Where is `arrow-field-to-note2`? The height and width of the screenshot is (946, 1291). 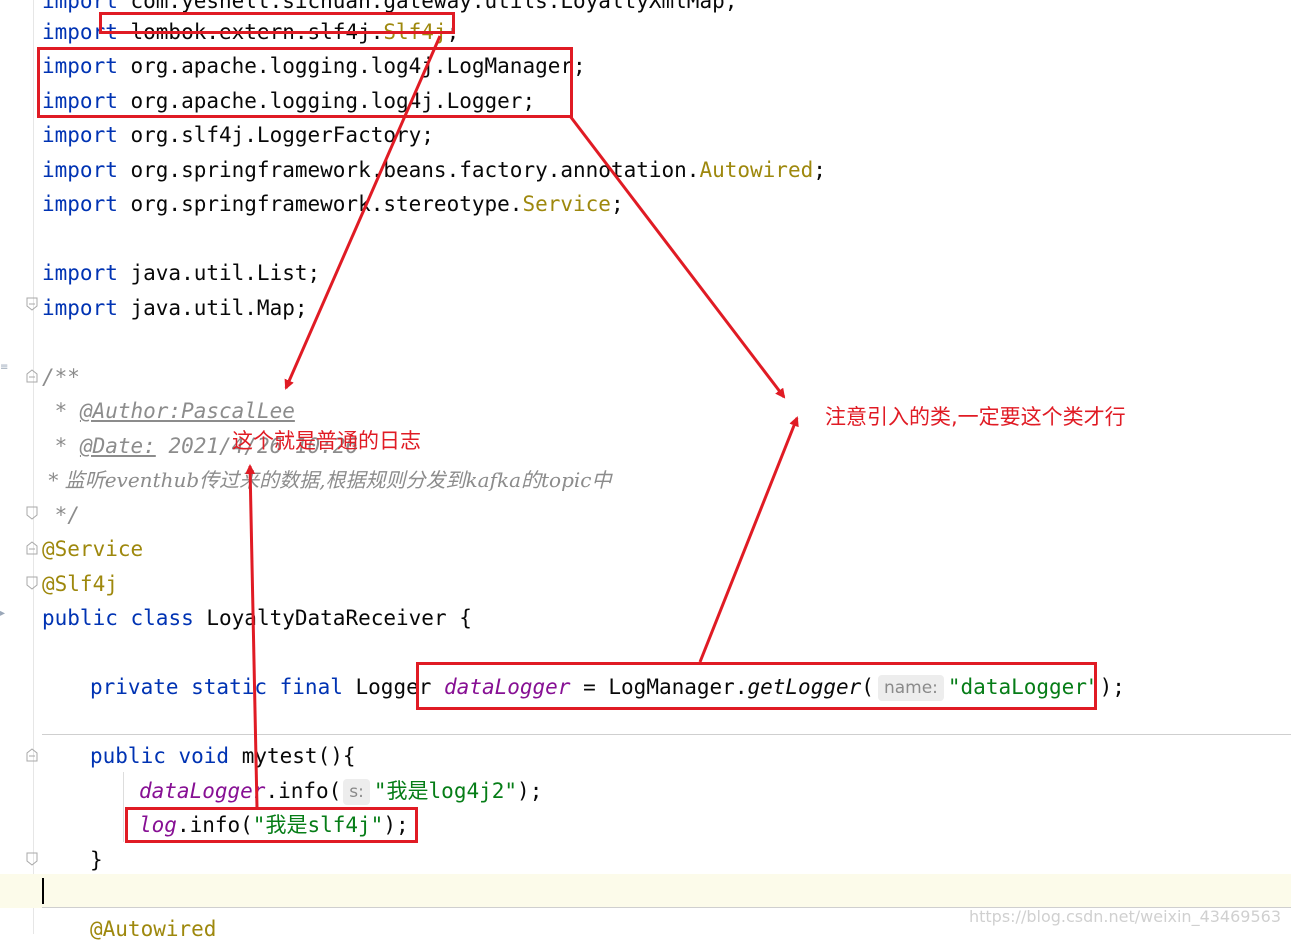
arrow-field-to-note2 is located at coordinates (748, 539).